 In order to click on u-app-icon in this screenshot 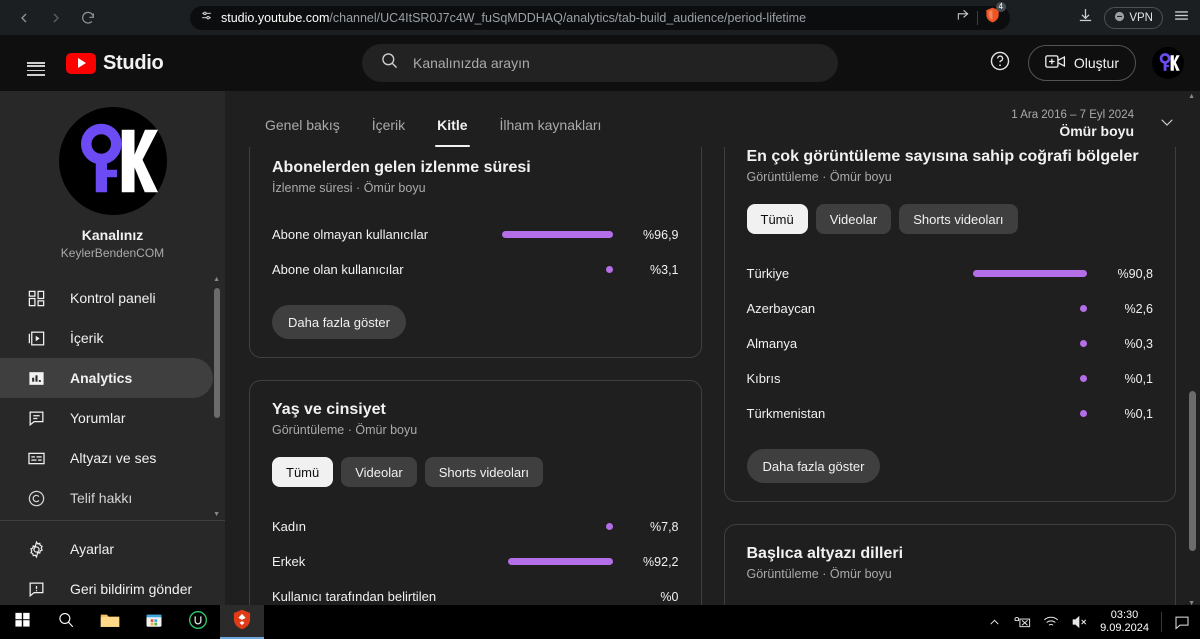, I will do `click(198, 622)`.